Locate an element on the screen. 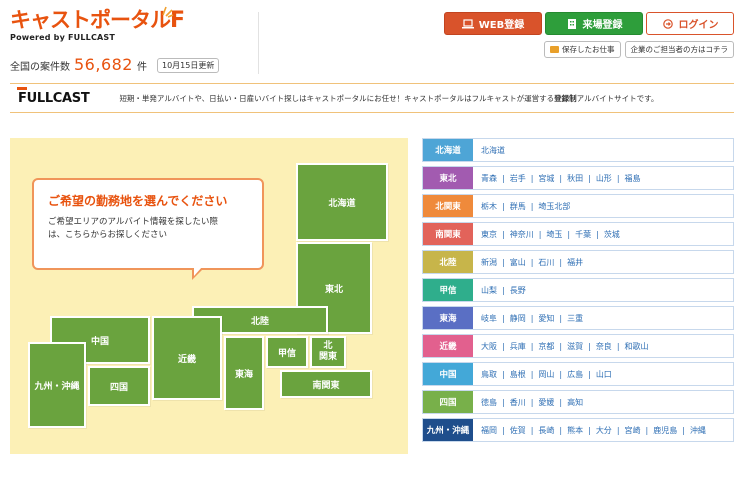 The height and width of the screenshot is (477, 750). prefecture-link: 宮城 is located at coordinates (546, 178).